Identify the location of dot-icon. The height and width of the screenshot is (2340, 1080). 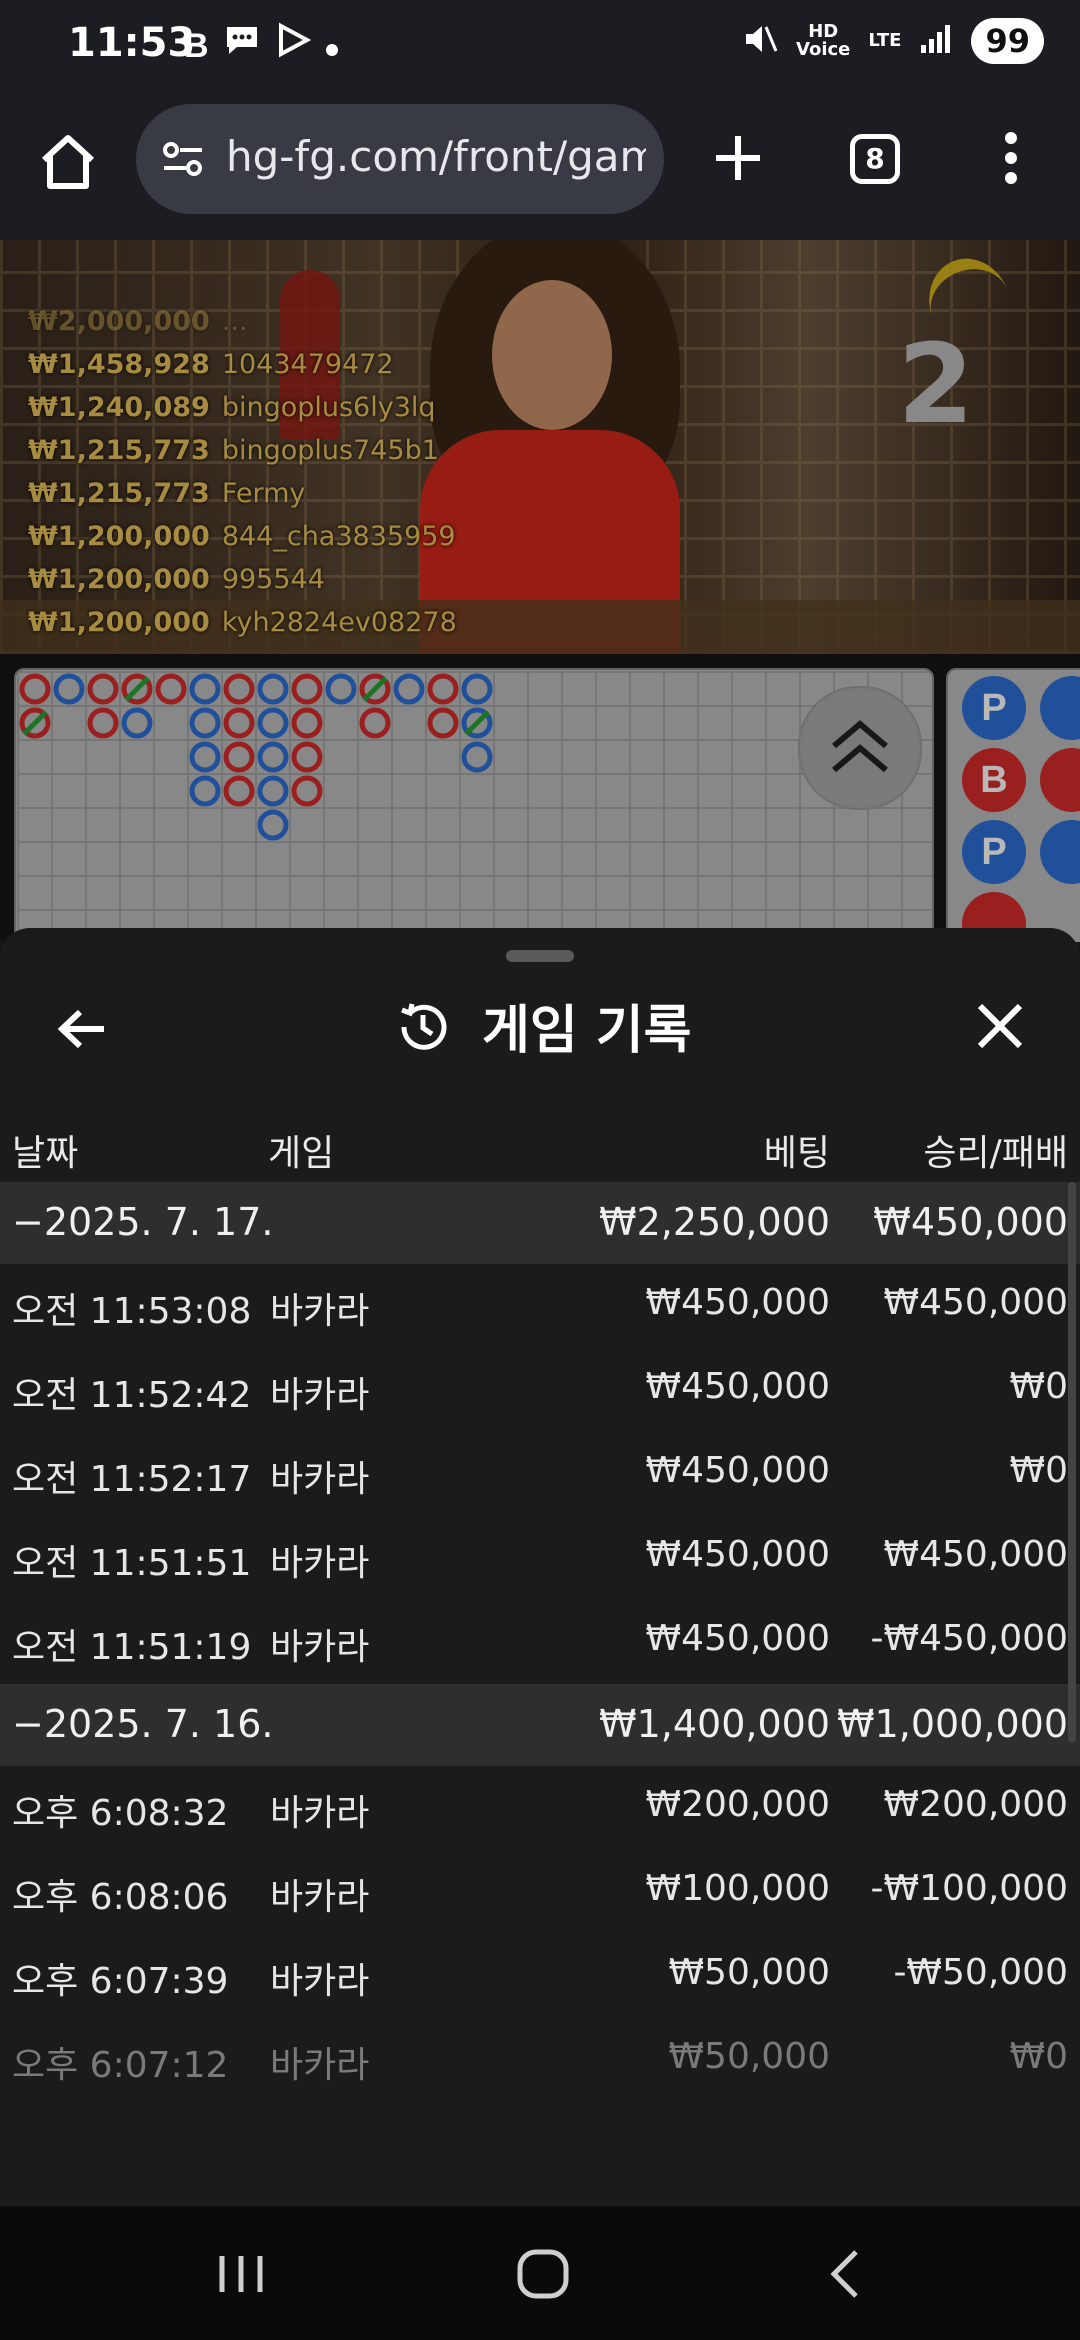
(332, 46).